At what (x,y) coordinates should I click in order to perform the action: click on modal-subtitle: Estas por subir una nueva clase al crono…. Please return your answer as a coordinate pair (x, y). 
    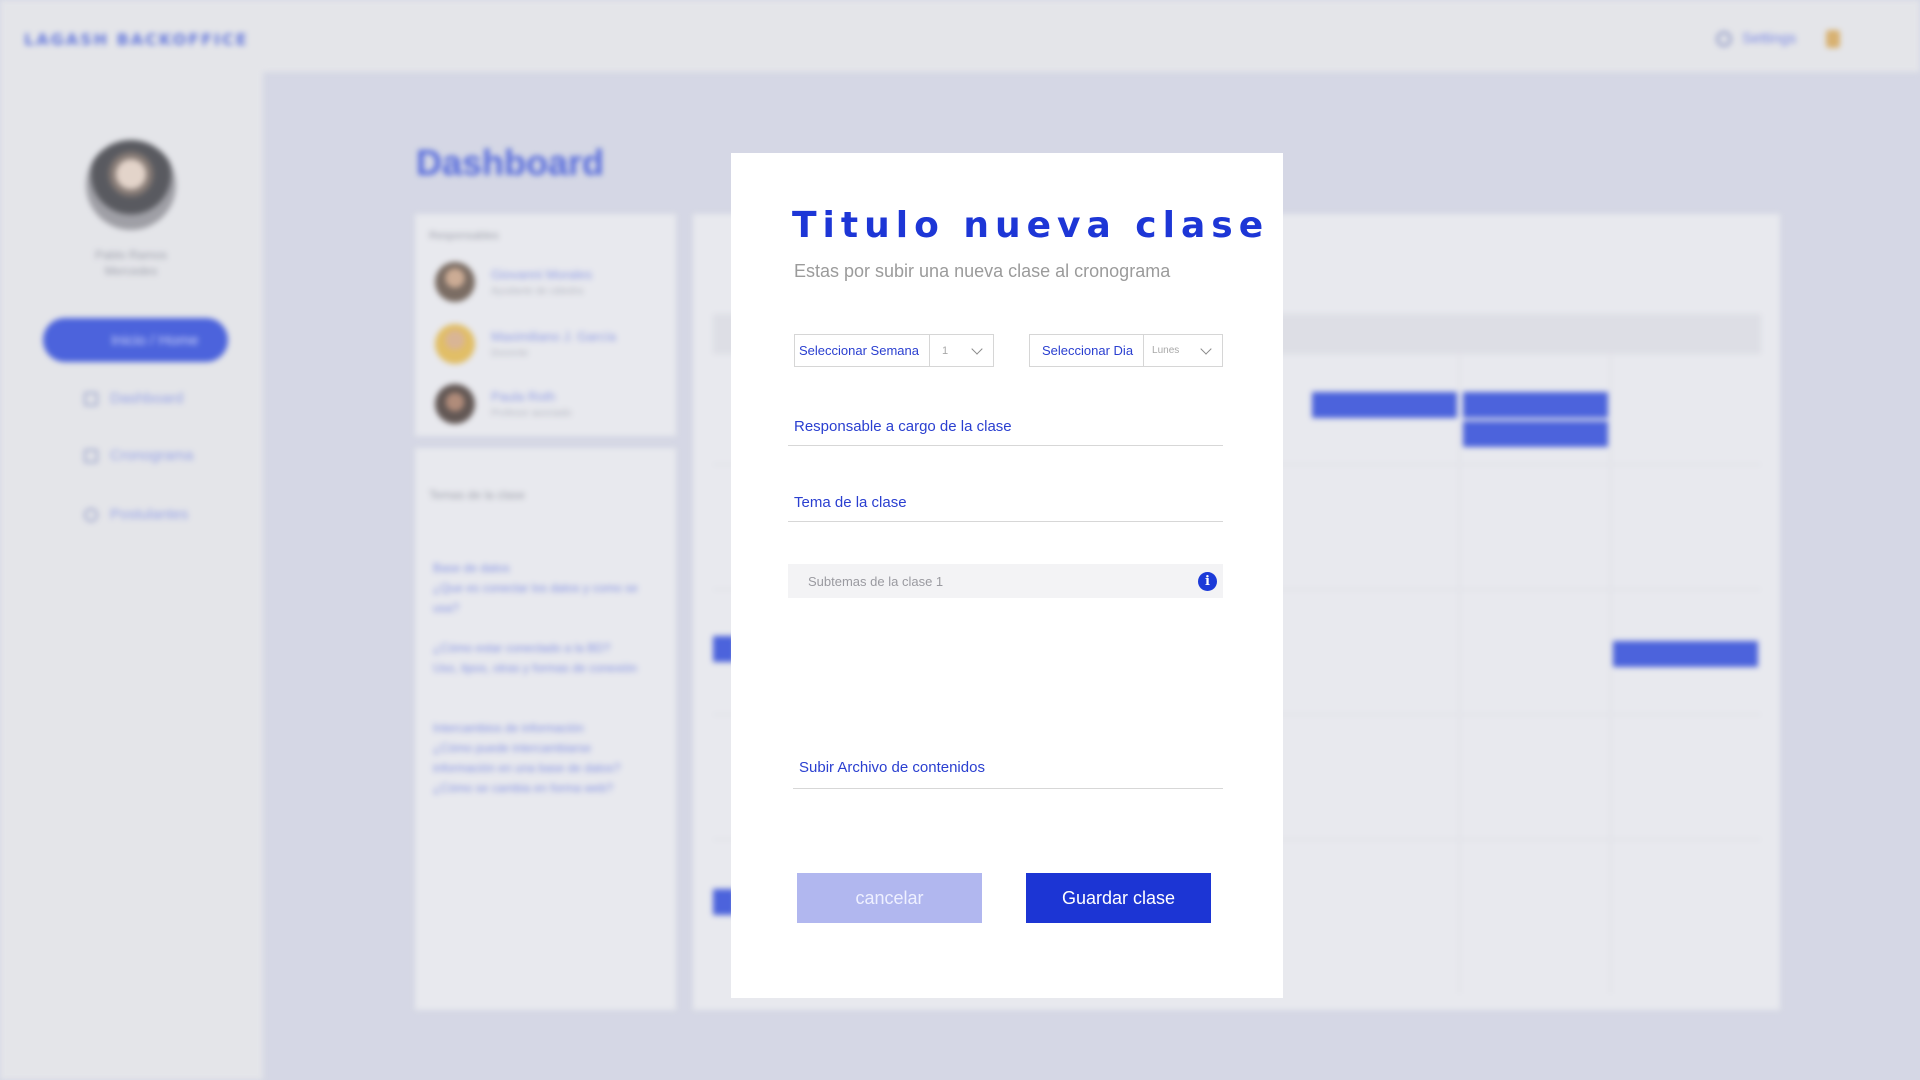
    Looking at the image, I should click on (982, 271).